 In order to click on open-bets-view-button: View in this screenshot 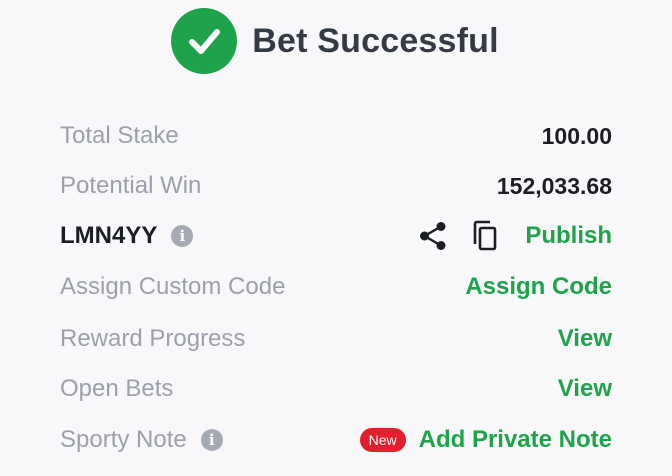, I will do `click(585, 389)`.